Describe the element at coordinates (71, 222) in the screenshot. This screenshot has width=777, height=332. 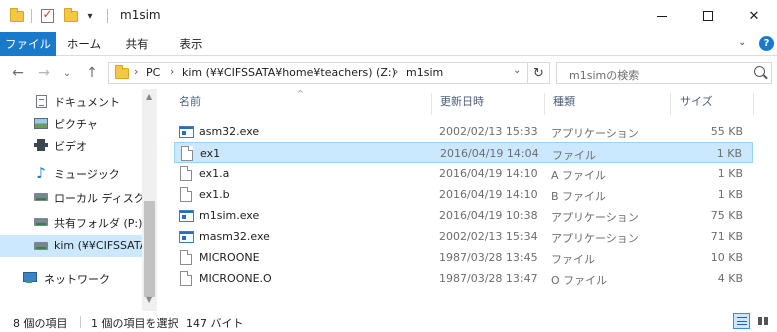
I see `sidebar-item-shared-folder: 共有フォルダ (P:)` at that location.